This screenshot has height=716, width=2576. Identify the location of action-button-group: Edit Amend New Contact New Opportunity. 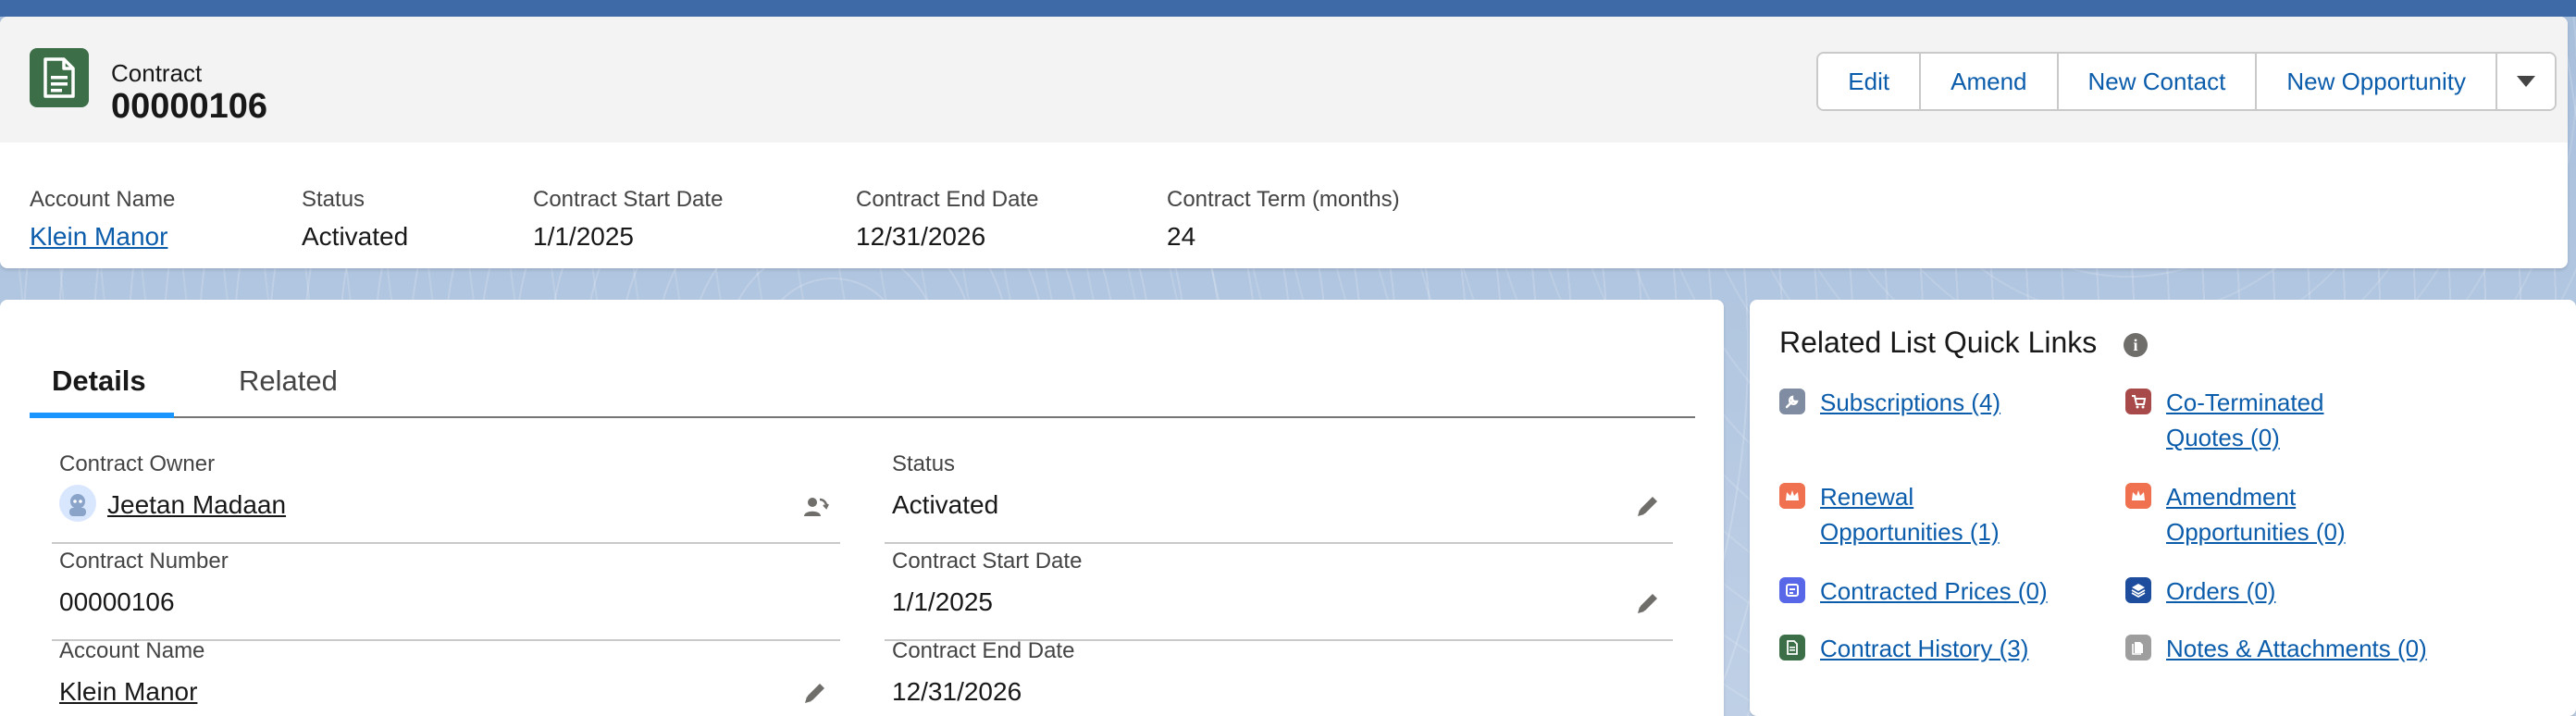
(2186, 81).